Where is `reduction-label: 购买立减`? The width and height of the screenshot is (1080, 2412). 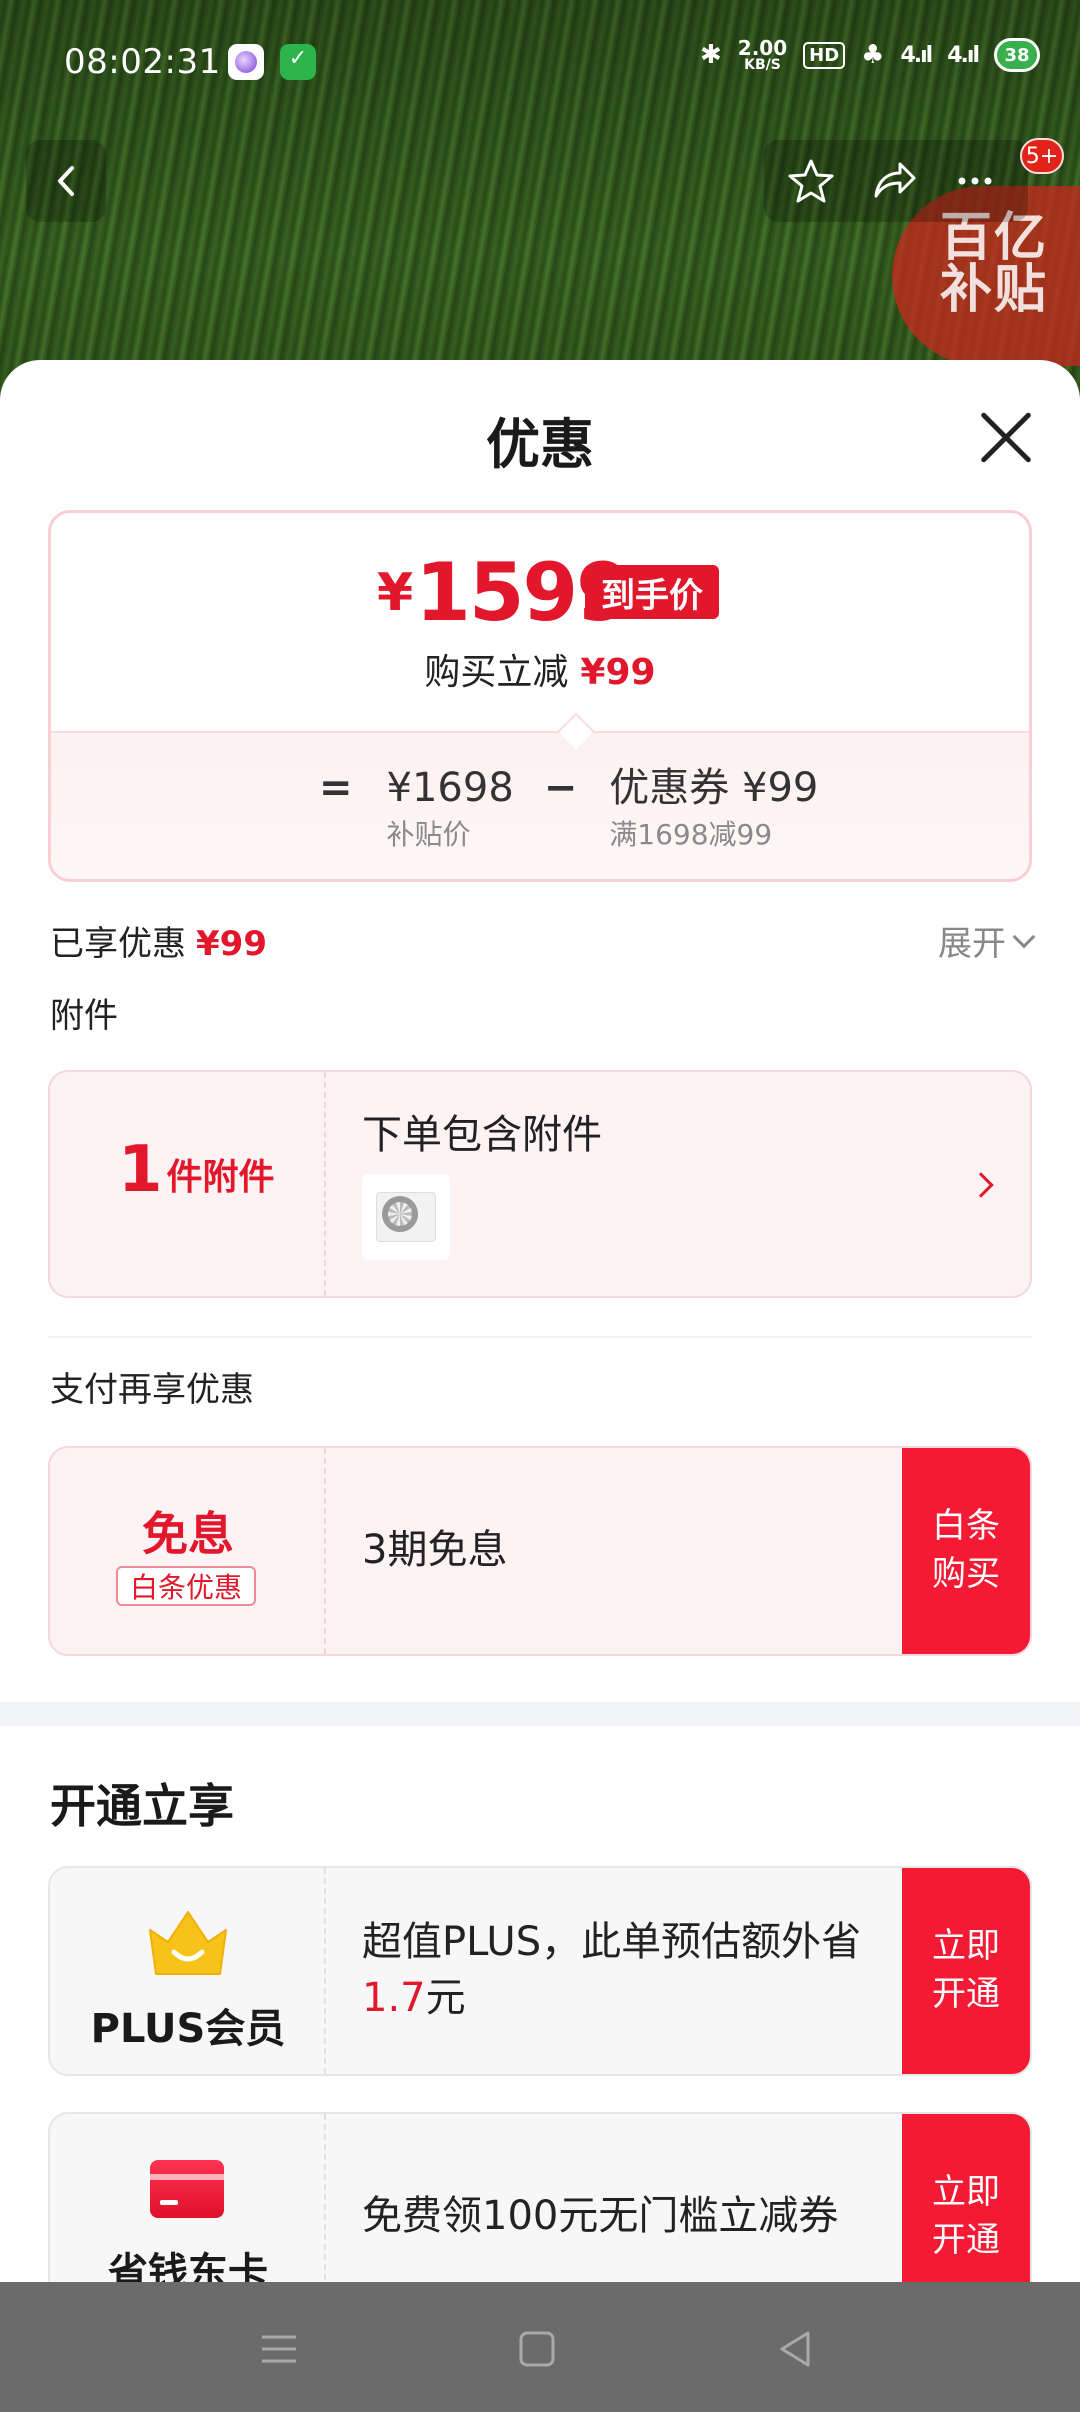
reduction-label: 购买立减 is located at coordinates (496, 672).